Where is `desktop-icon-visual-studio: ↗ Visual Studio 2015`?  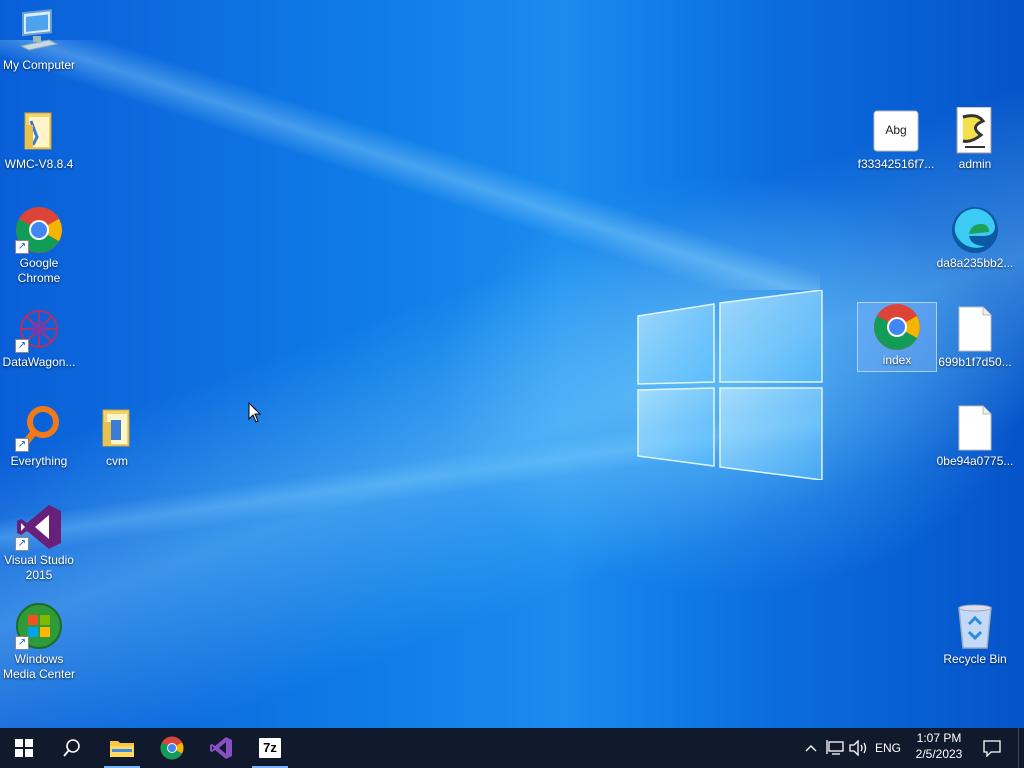
desktop-icon-visual-studio: ↗ Visual Studio 2015 is located at coordinates (39, 543).